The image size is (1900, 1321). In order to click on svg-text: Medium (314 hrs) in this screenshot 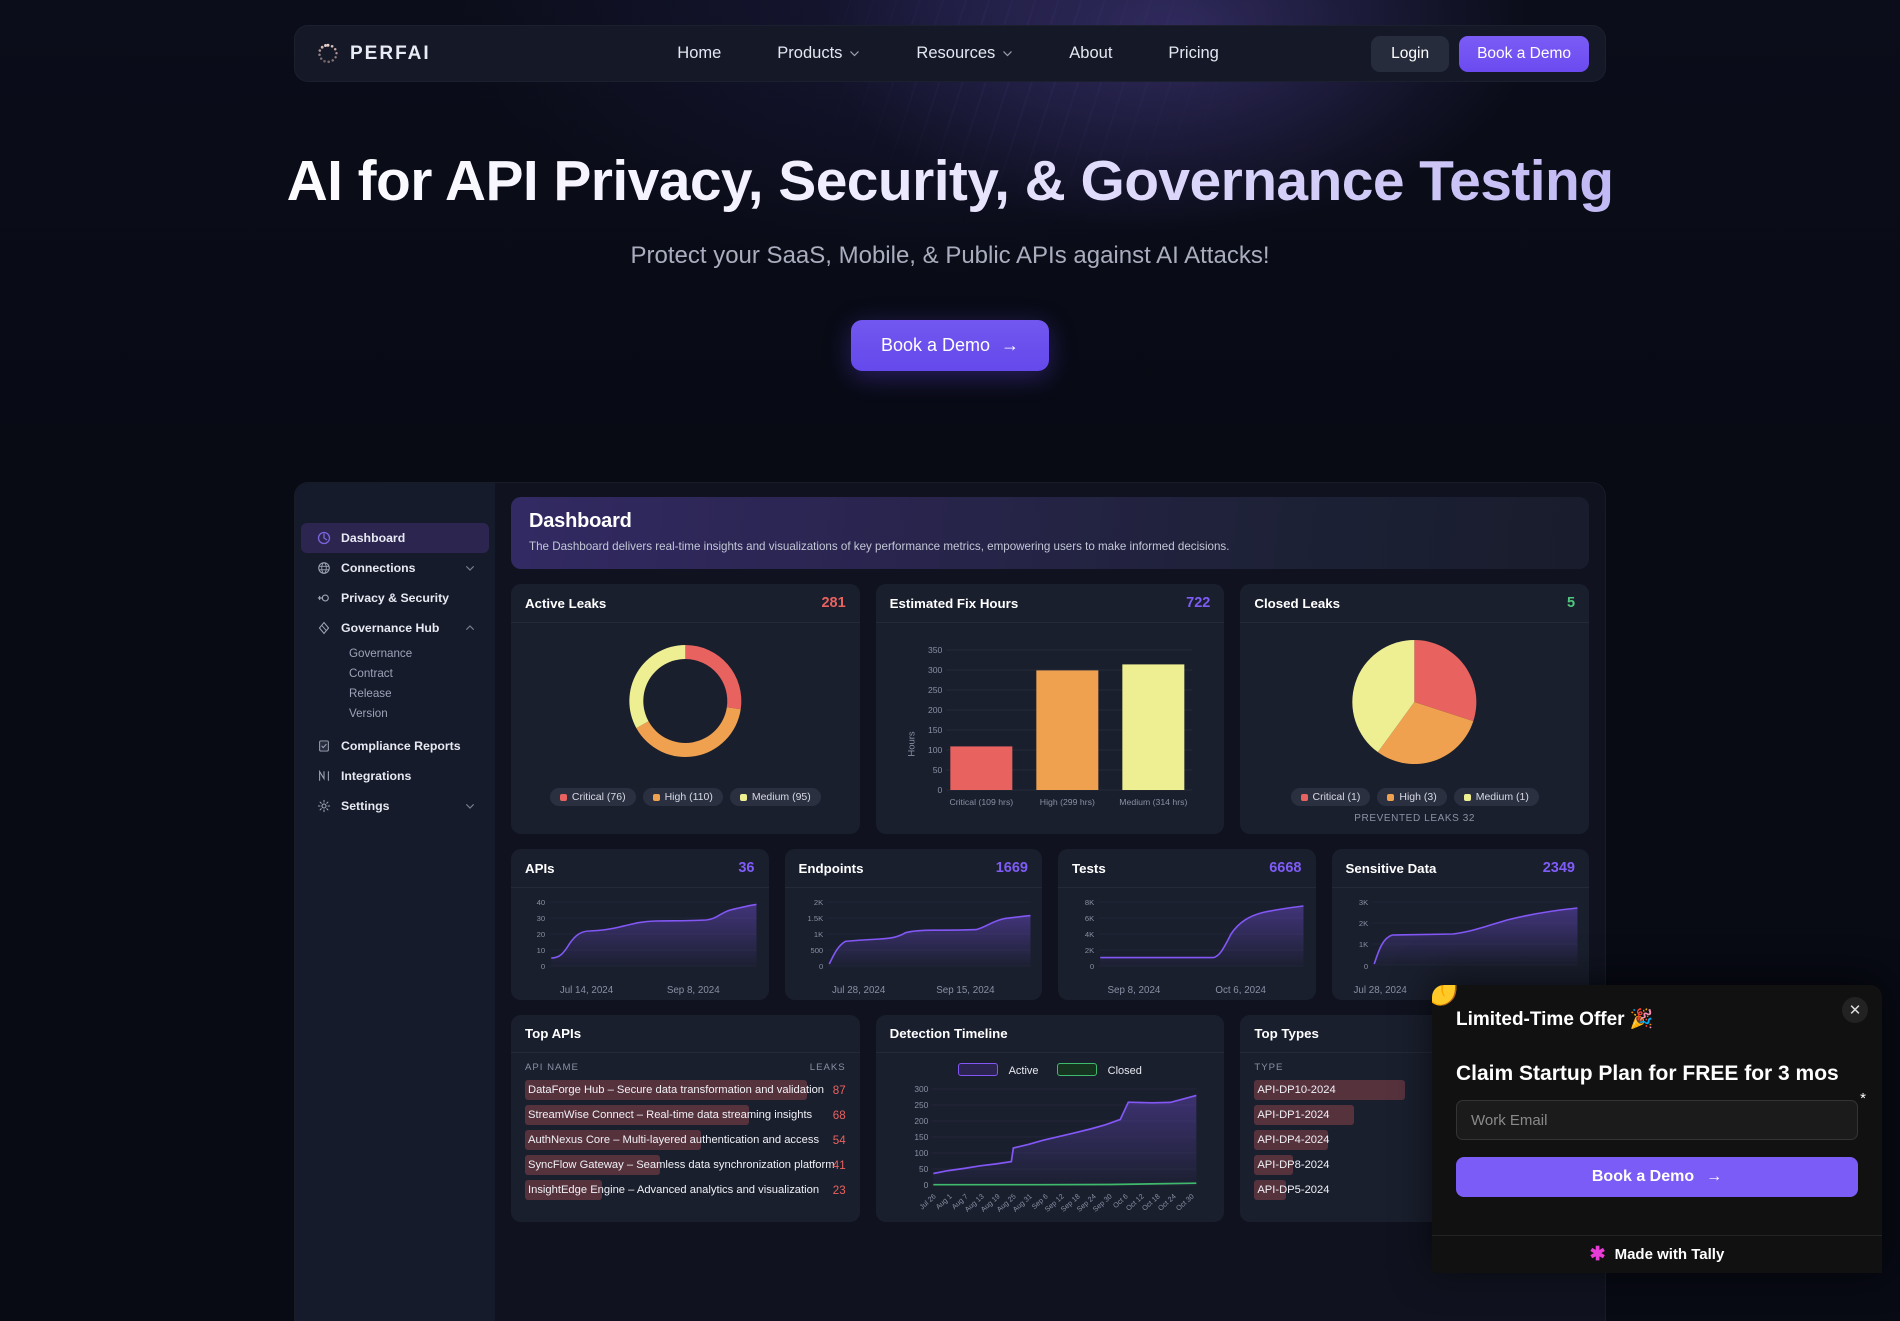, I will do `click(1153, 802)`.